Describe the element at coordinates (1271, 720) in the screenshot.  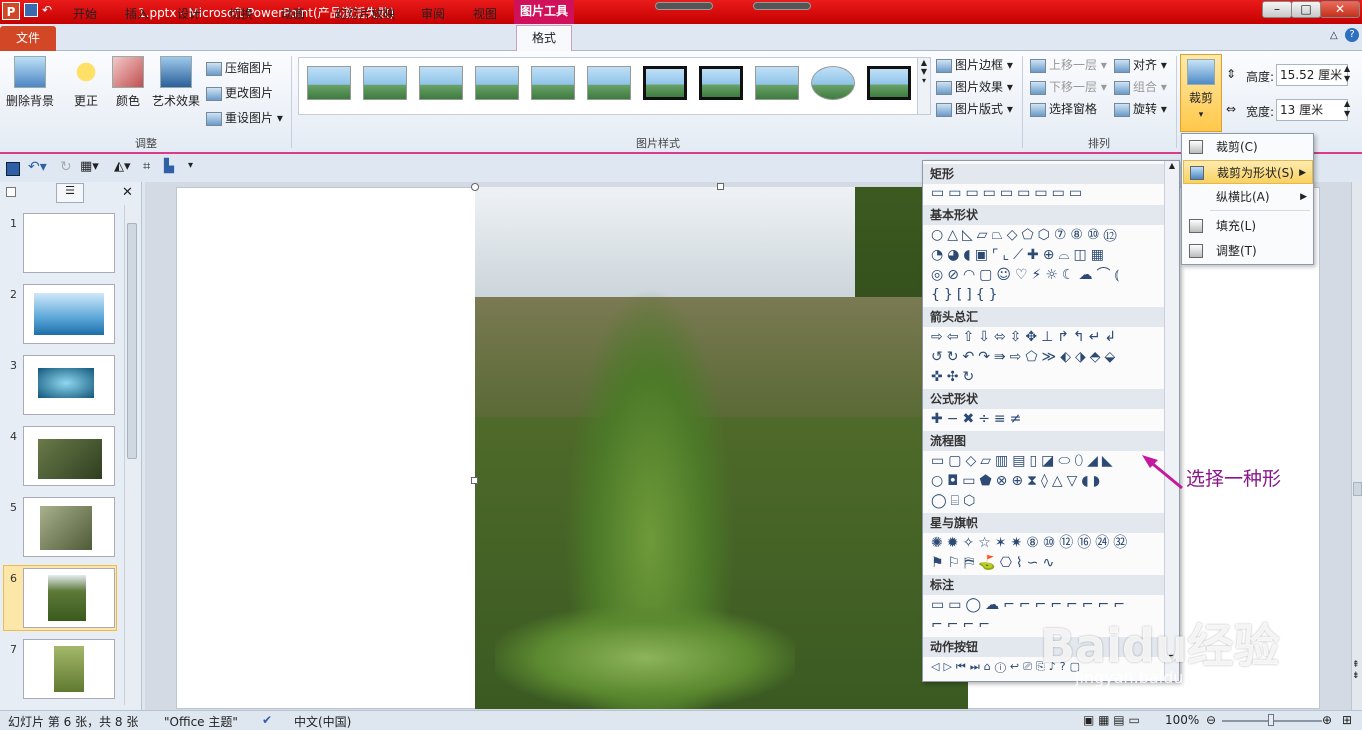
I see `zoom-slider-thumb` at that location.